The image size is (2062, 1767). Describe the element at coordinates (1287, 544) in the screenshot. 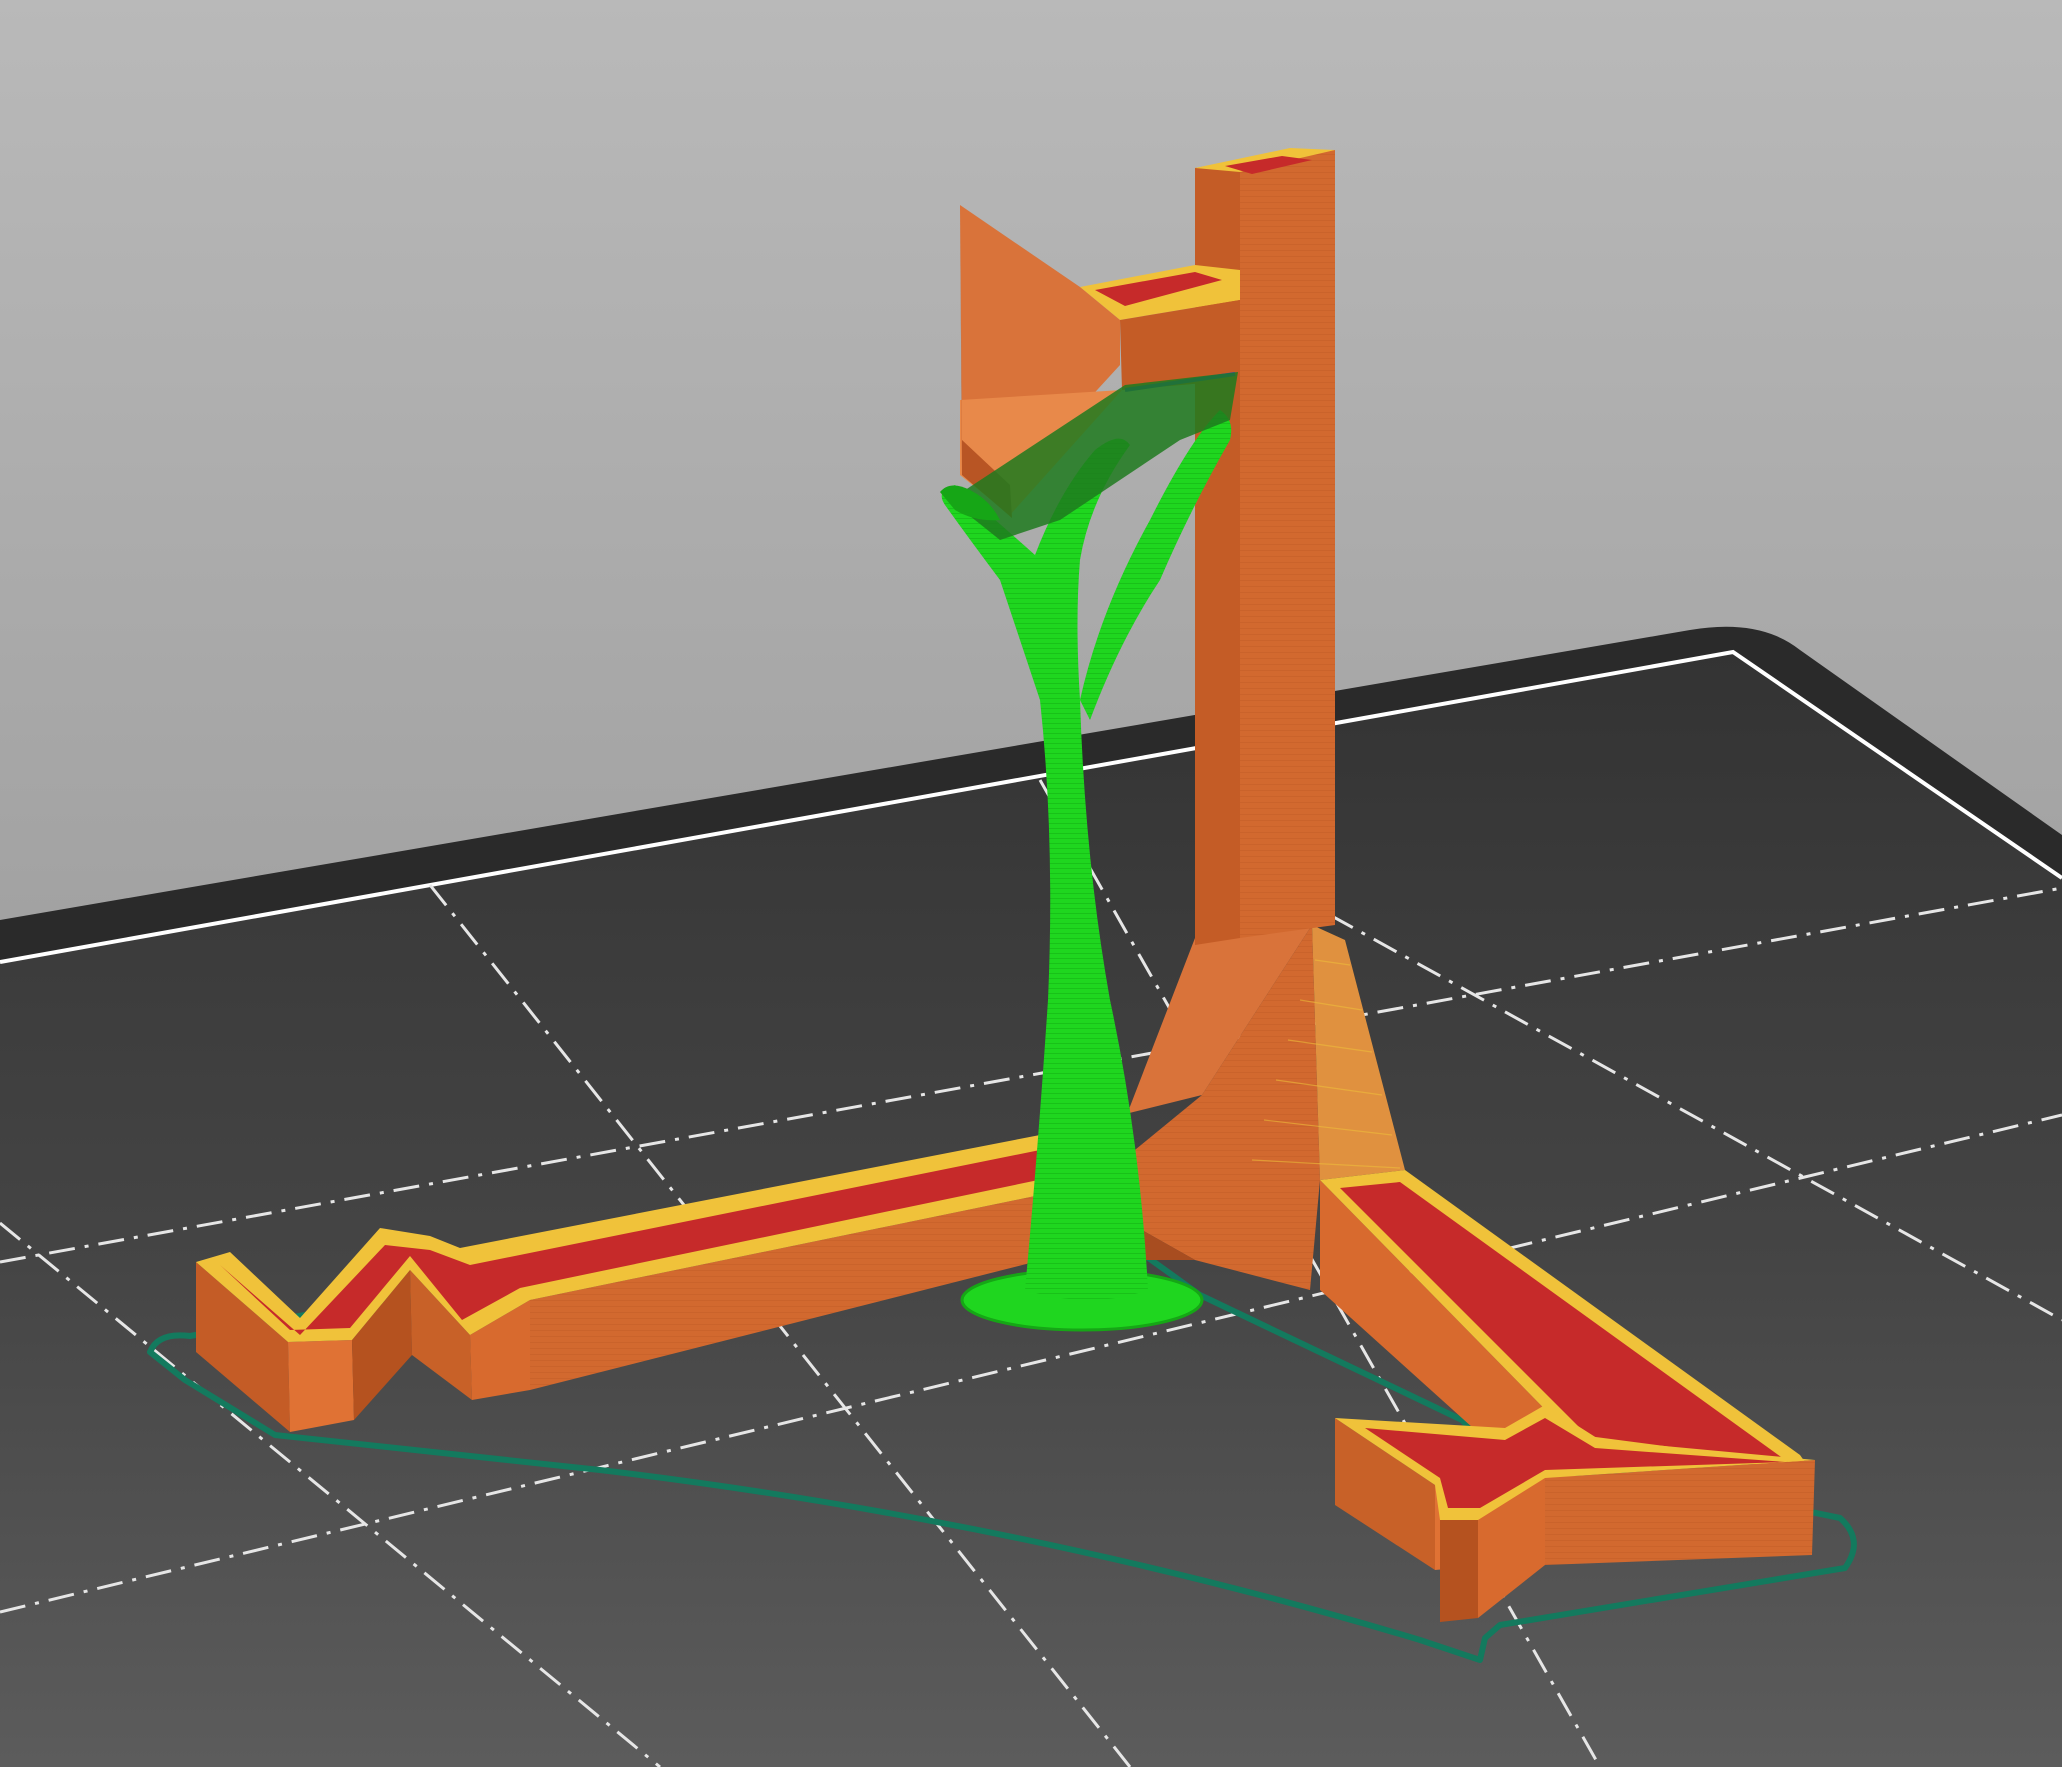

I see `tower-side-face` at that location.